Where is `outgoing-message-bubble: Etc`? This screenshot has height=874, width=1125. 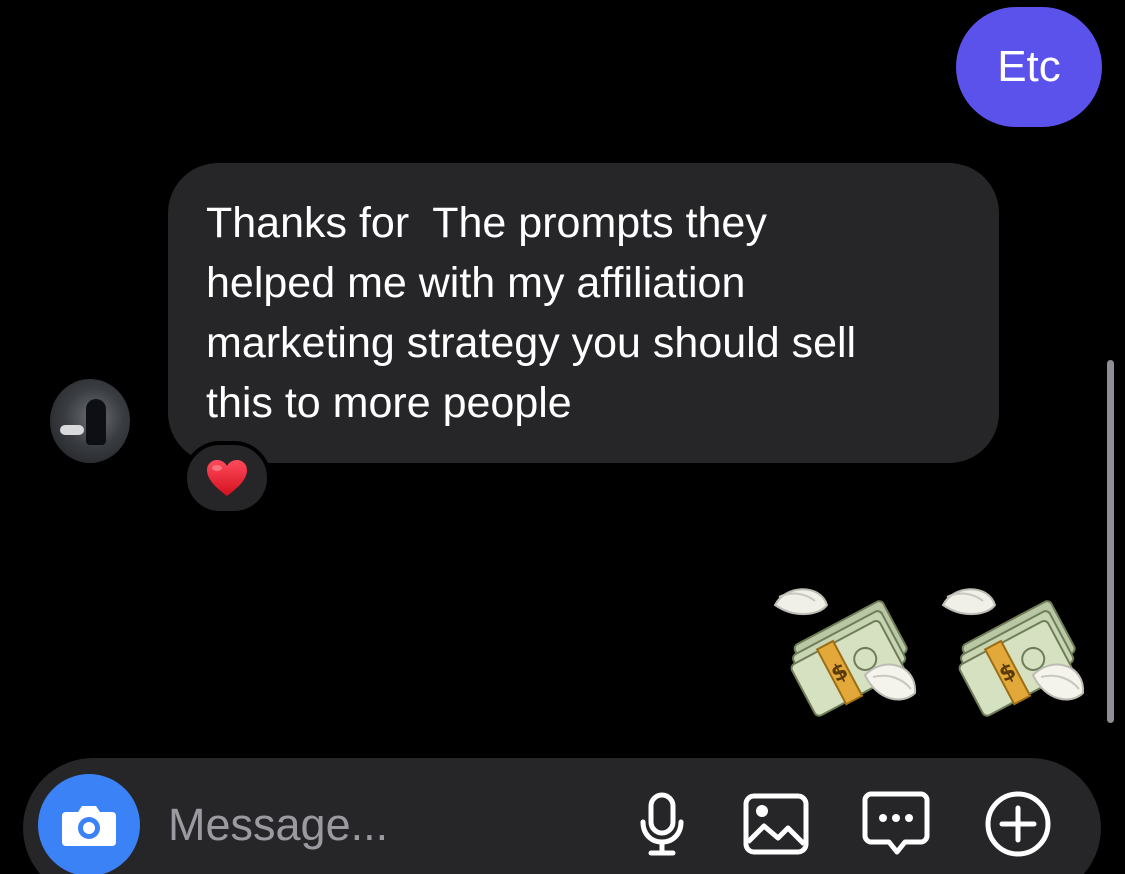
outgoing-message-bubble: Etc is located at coordinates (1029, 67).